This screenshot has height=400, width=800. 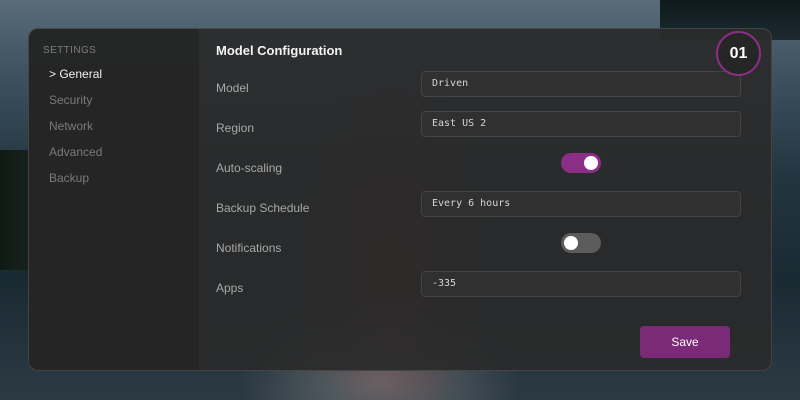 What do you see at coordinates (581, 84) in the screenshot?
I see `model-field: Driven` at bounding box center [581, 84].